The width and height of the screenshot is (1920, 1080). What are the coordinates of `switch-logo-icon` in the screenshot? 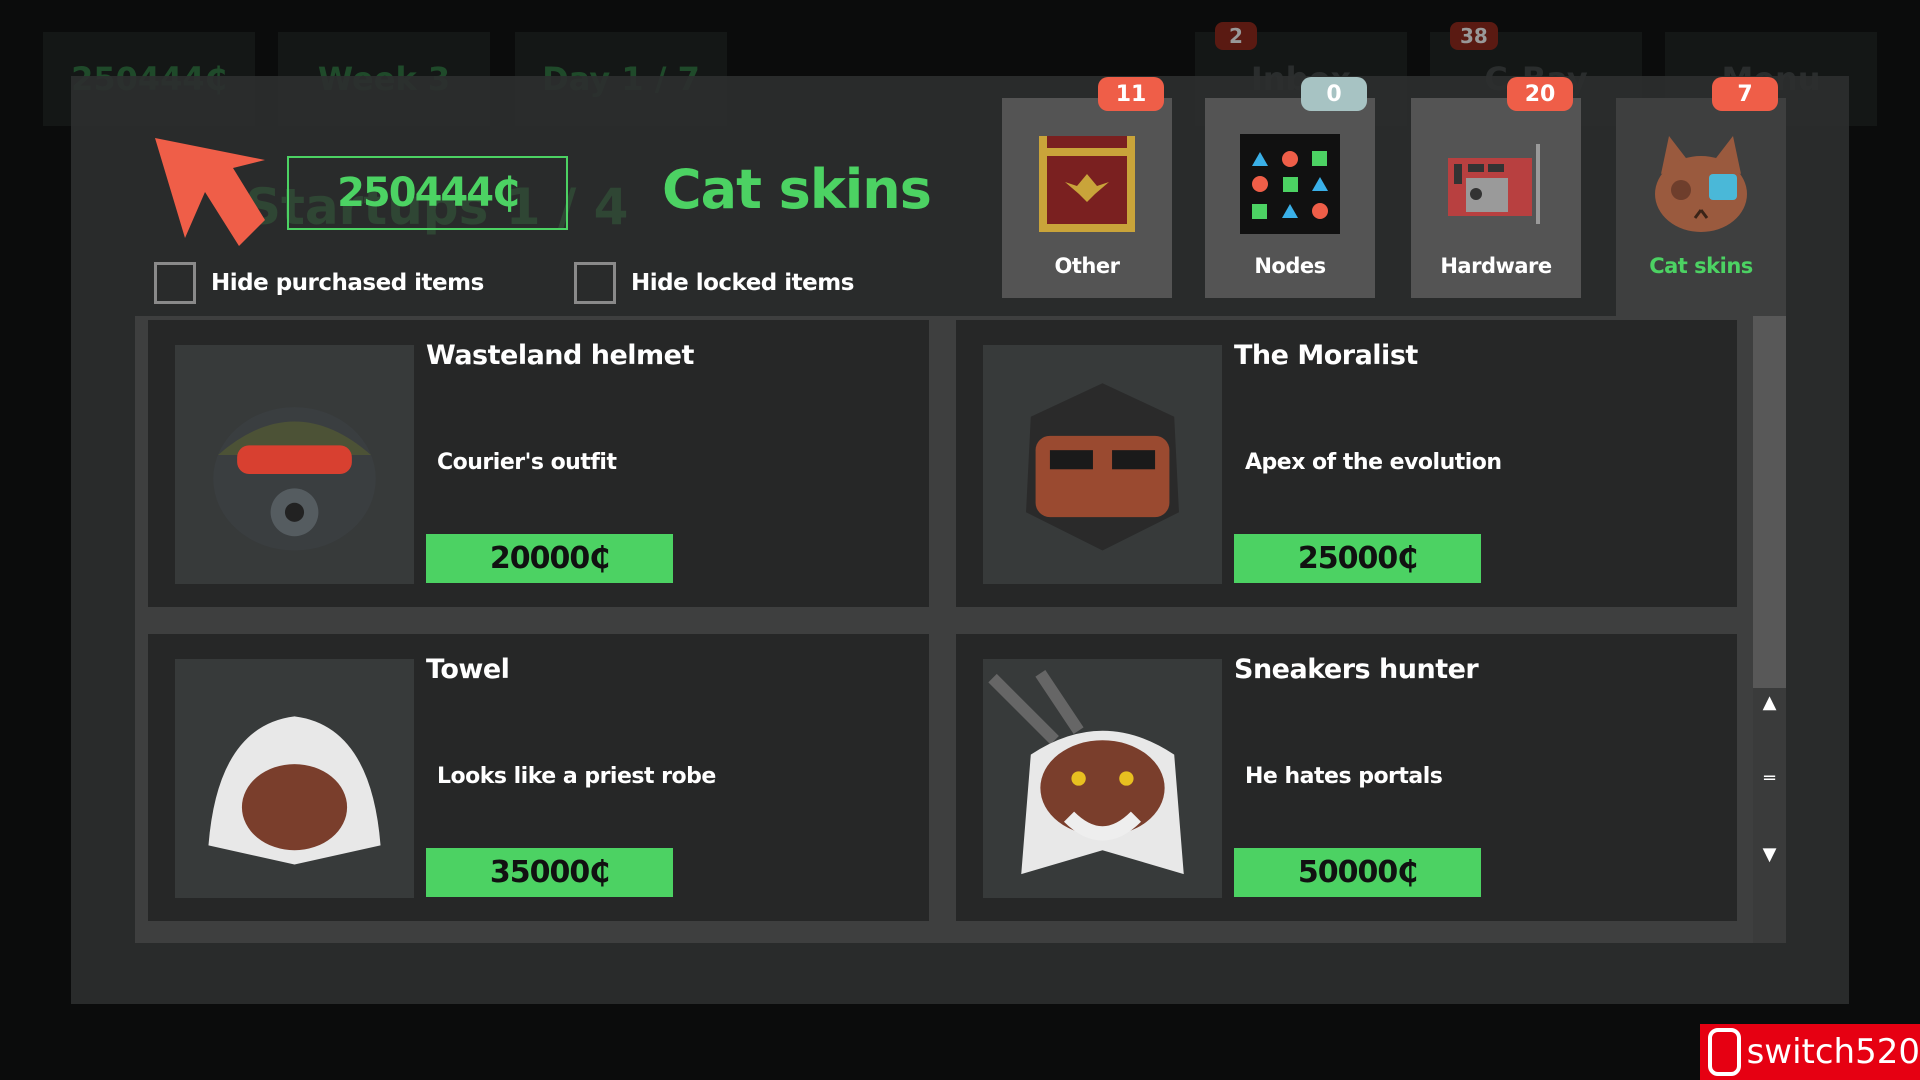 It's located at (1724, 1052).